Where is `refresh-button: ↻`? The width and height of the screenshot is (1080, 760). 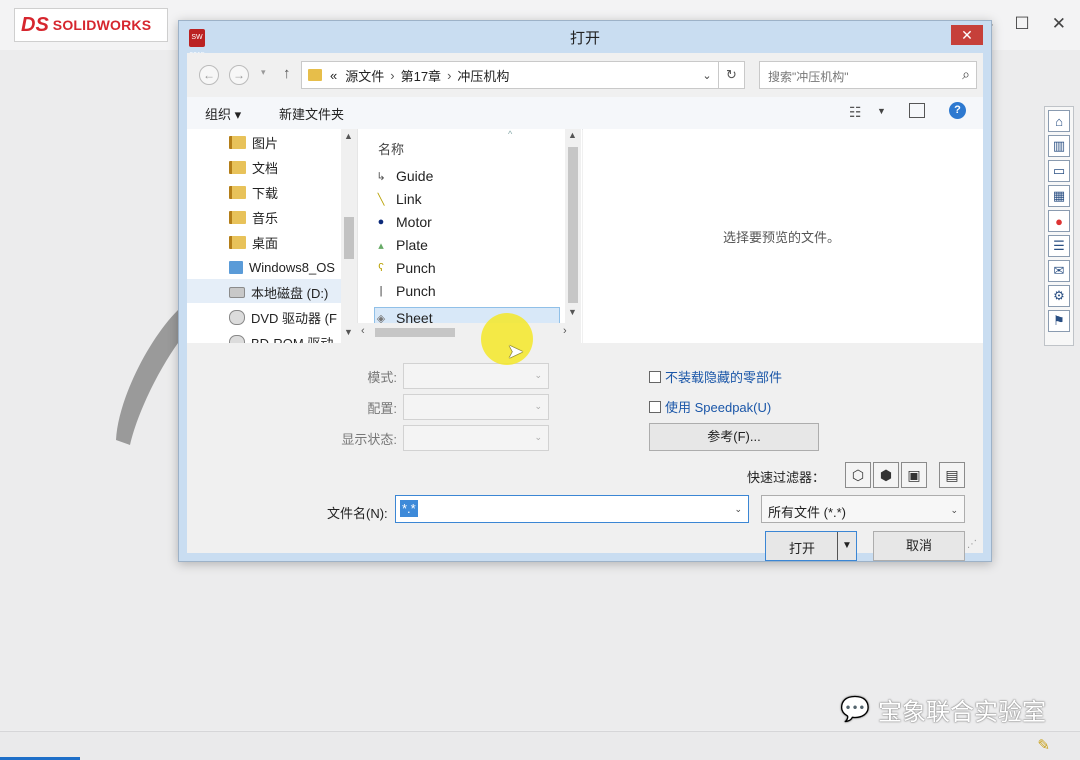 refresh-button: ↻ is located at coordinates (732, 75).